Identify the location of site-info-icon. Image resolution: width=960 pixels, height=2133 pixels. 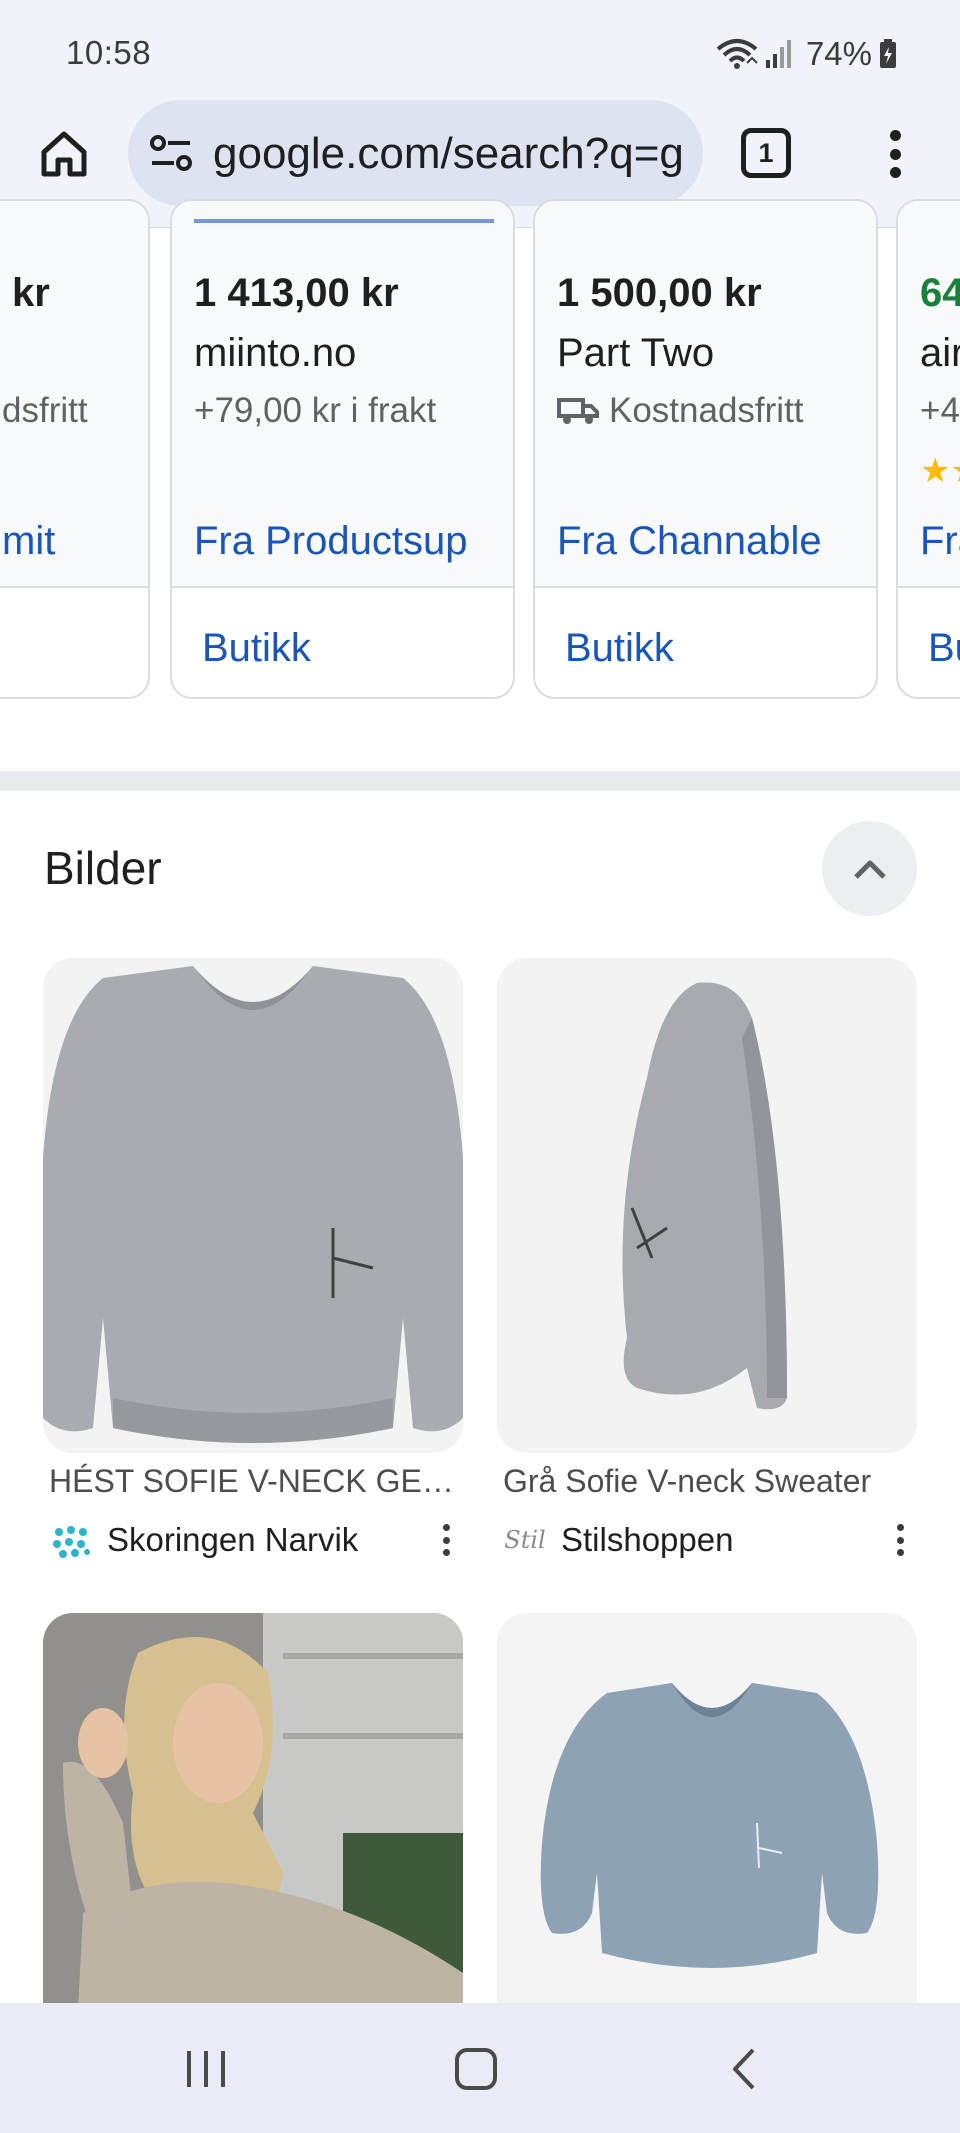
(171, 154).